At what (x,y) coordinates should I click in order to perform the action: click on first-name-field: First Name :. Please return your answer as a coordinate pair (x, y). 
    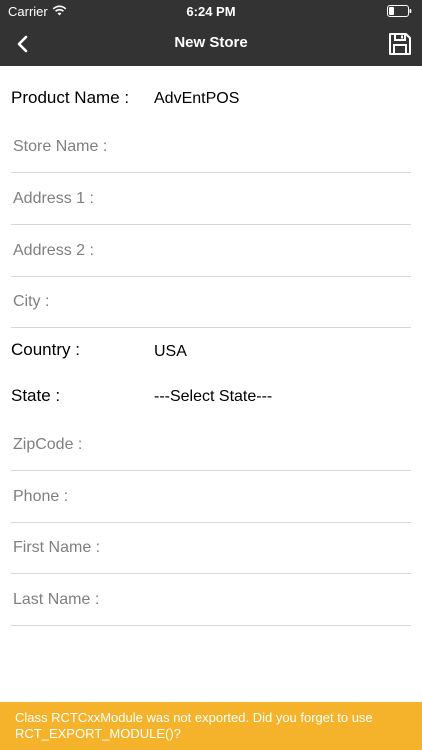
    Looking at the image, I should click on (211, 560).